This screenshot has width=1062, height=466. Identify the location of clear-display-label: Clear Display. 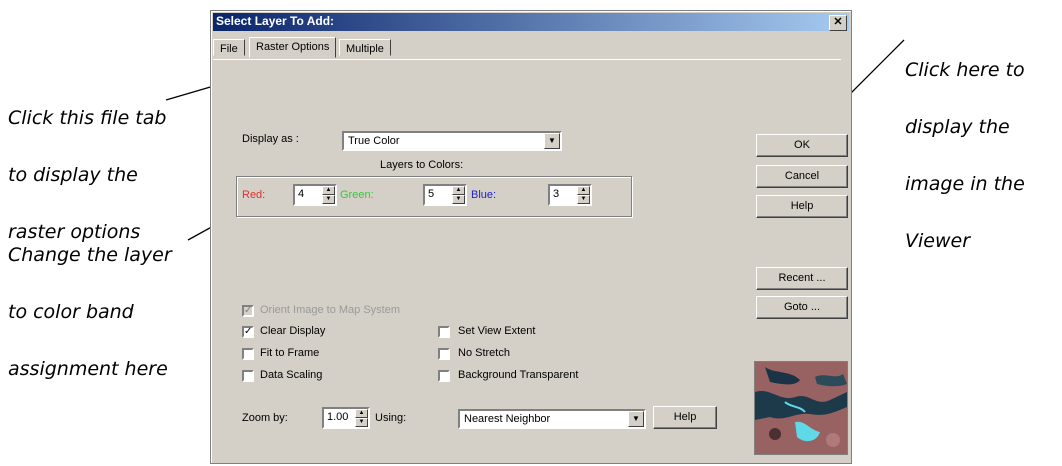
(293, 331).